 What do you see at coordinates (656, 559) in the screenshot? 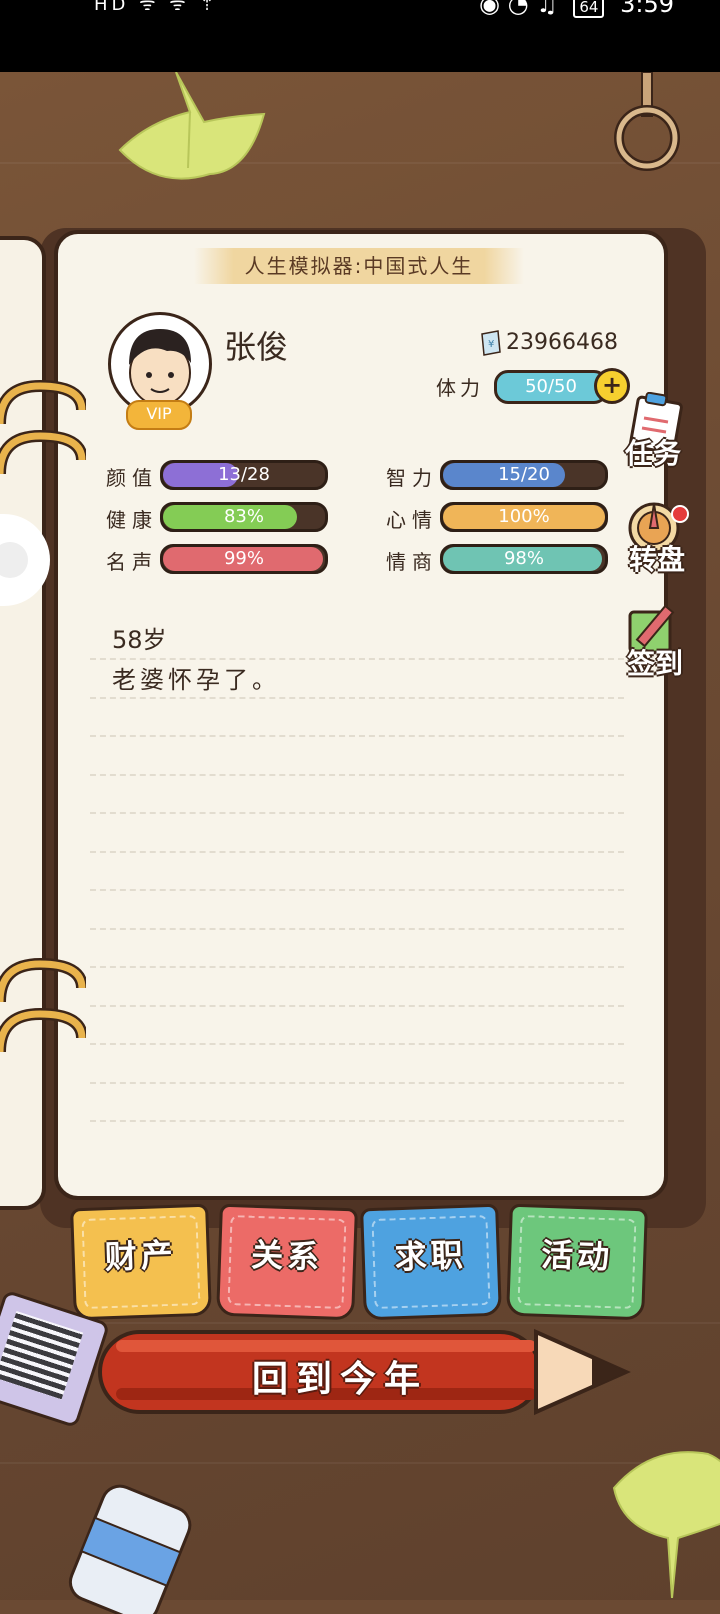
I see `wheel-label: 转盘` at bounding box center [656, 559].